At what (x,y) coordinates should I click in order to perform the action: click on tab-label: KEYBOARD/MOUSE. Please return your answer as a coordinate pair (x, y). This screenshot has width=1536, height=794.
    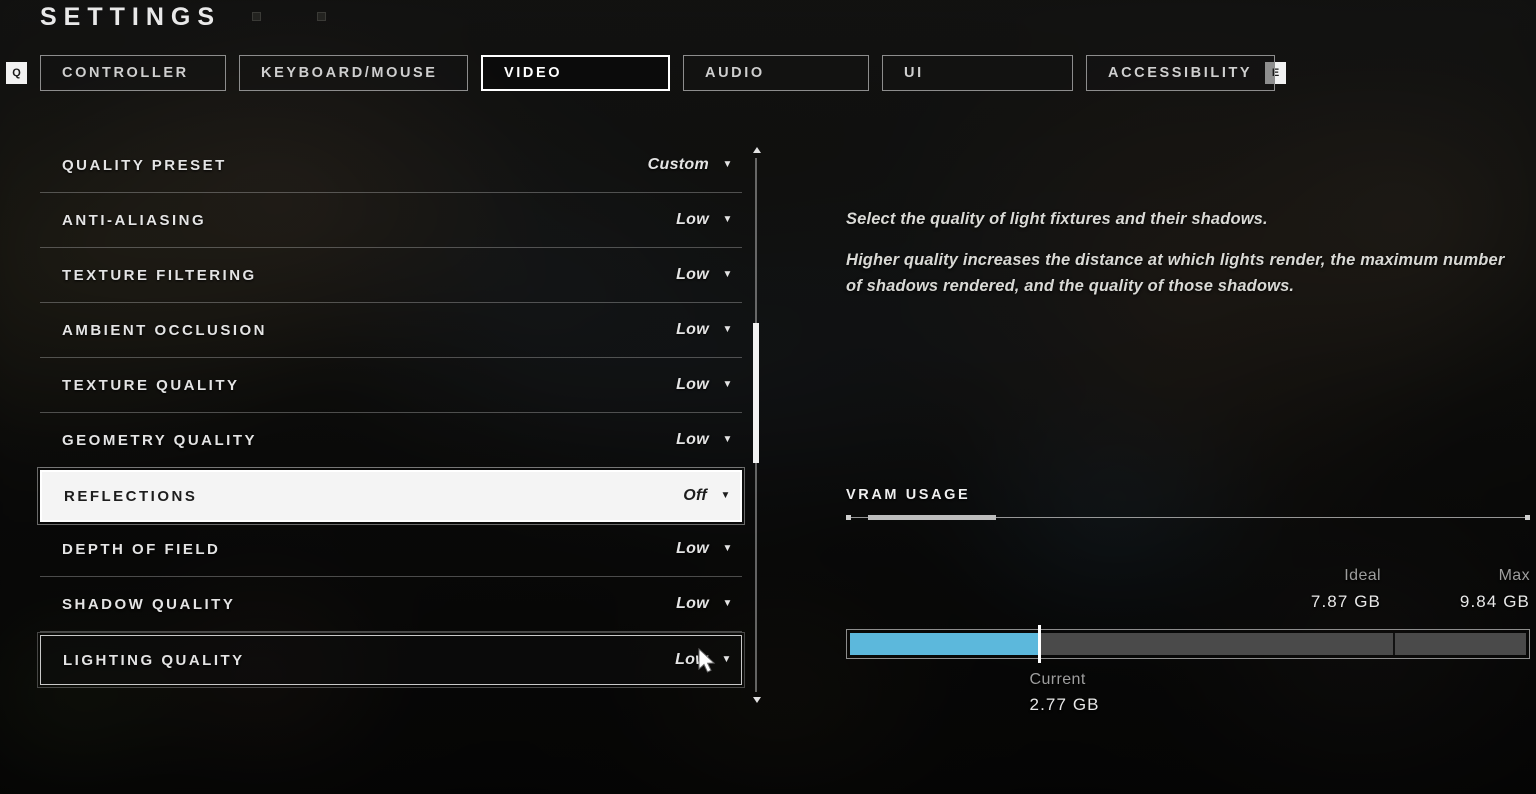
    Looking at the image, I should click on (349, 73).